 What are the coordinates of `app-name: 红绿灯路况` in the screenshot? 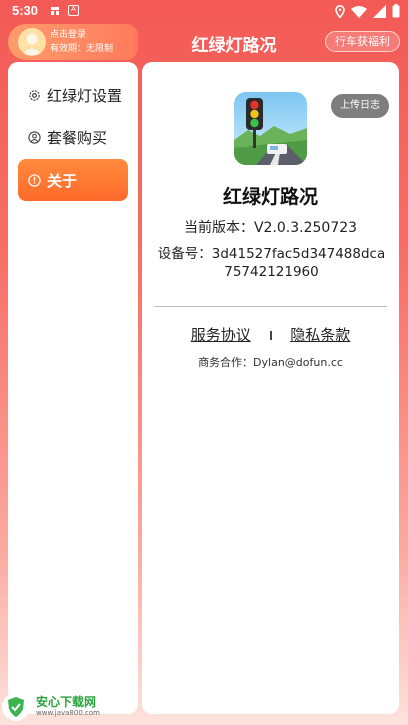 It's located at (270, 197).